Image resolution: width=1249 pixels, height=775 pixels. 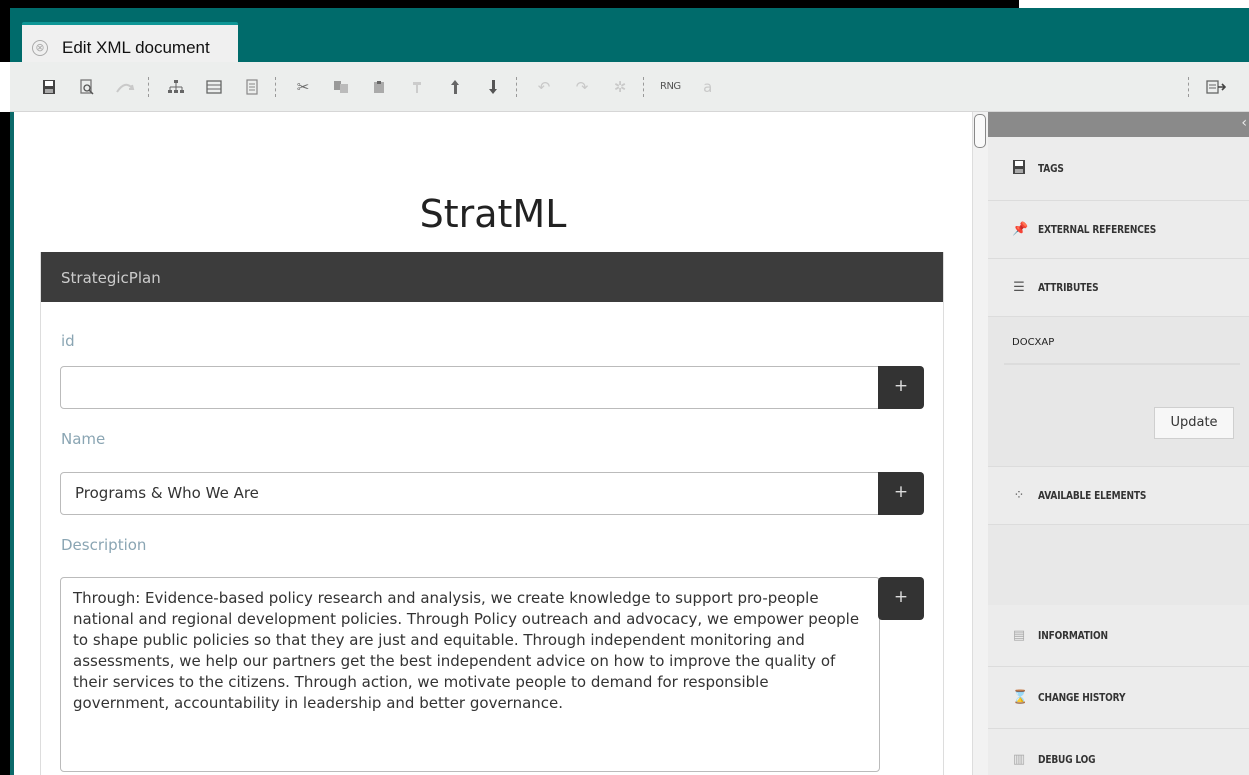 I want to click on move-down-icon, so click(x=493, y=87).